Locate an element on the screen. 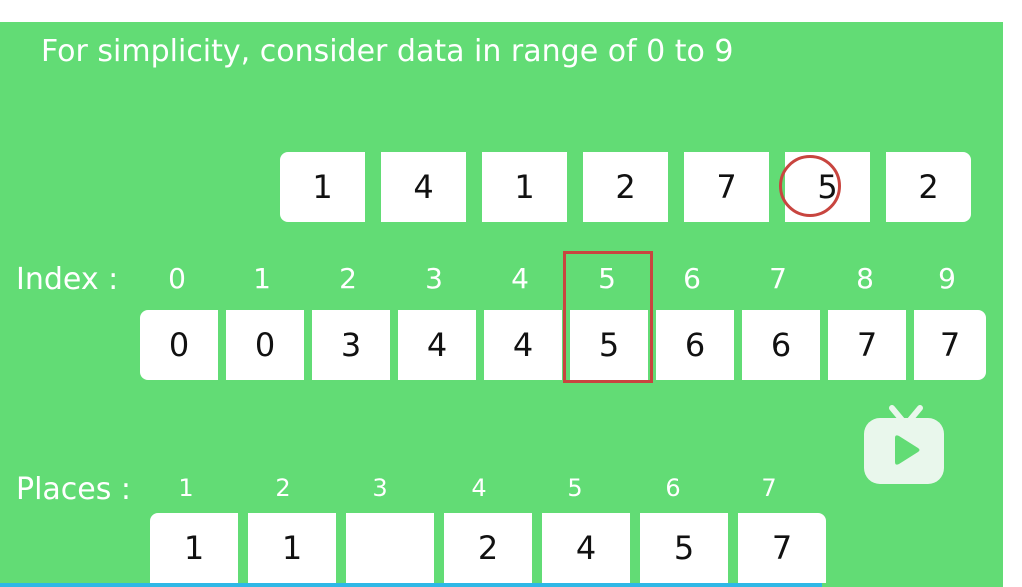  input-array: 1 4 1 2 7 5 2 is located at coordinates (625, 187).